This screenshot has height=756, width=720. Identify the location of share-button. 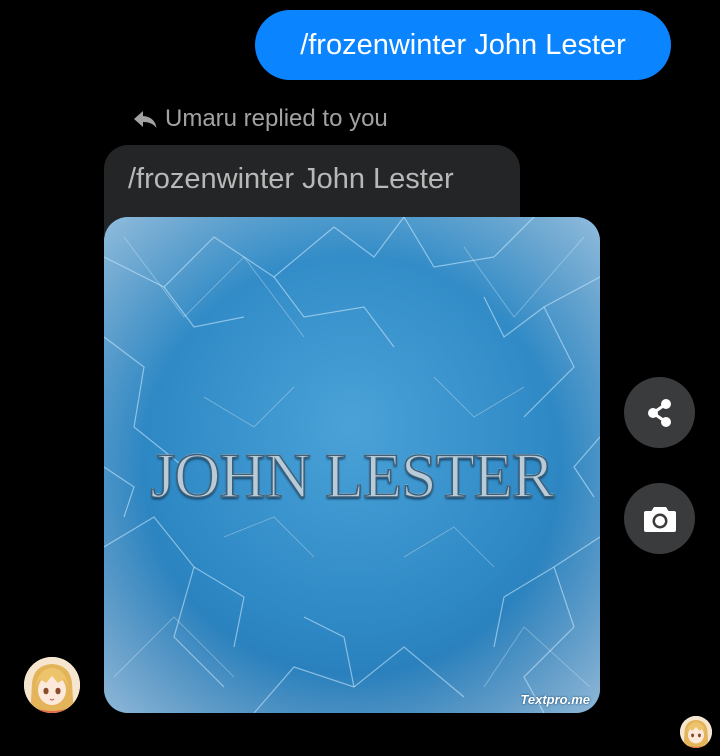
(659, 412).